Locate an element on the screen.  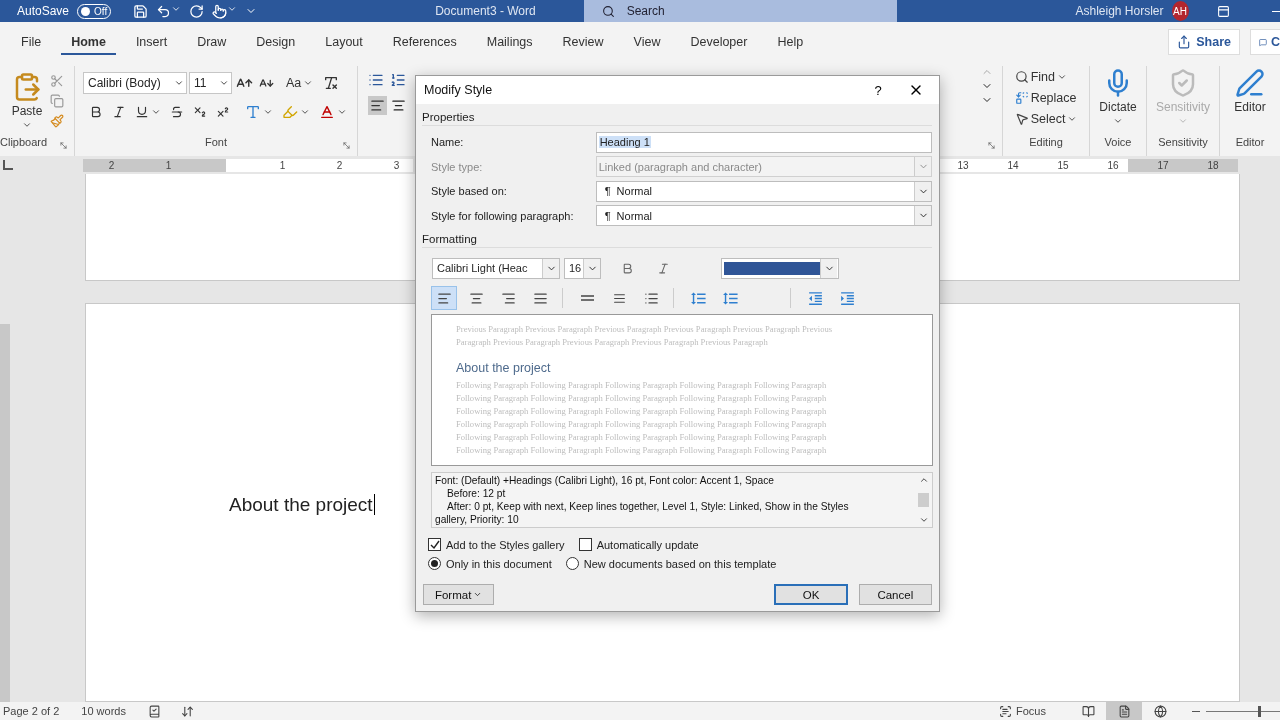
ribbon-tab: File is located at coordinates (31, 42).